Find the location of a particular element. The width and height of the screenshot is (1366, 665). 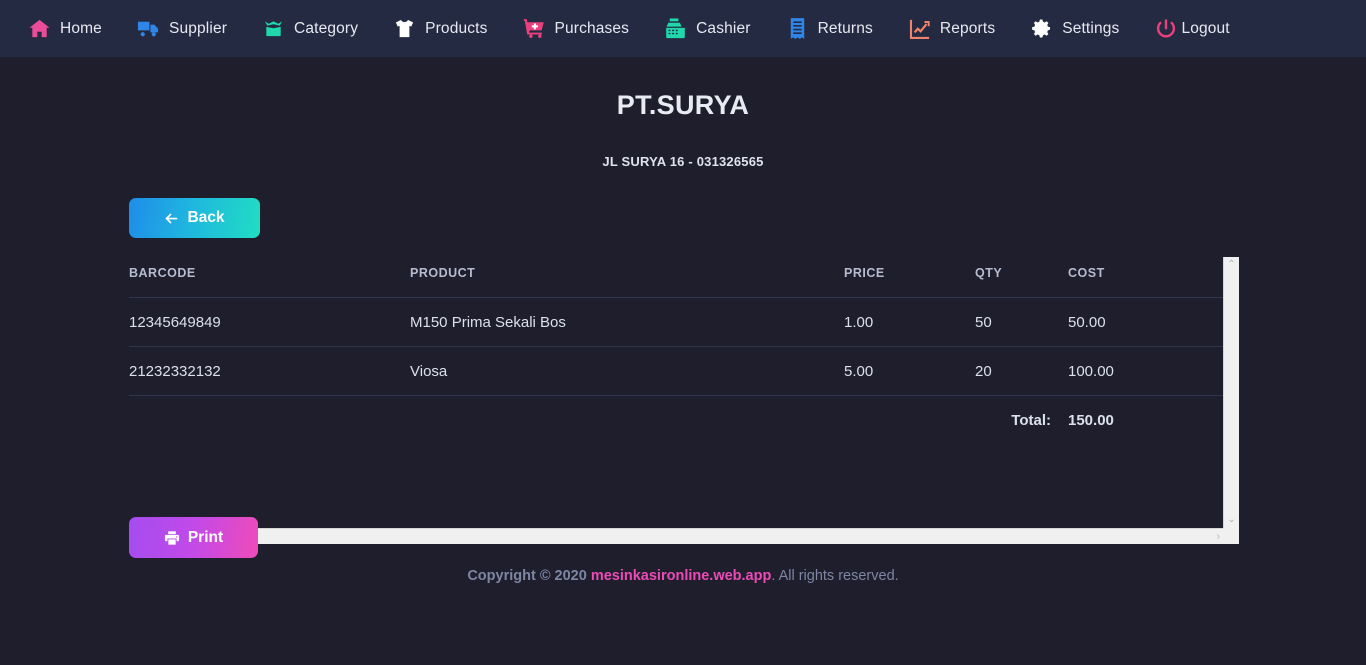

cell-qty: 50 is located at coordinates (1021, 322).